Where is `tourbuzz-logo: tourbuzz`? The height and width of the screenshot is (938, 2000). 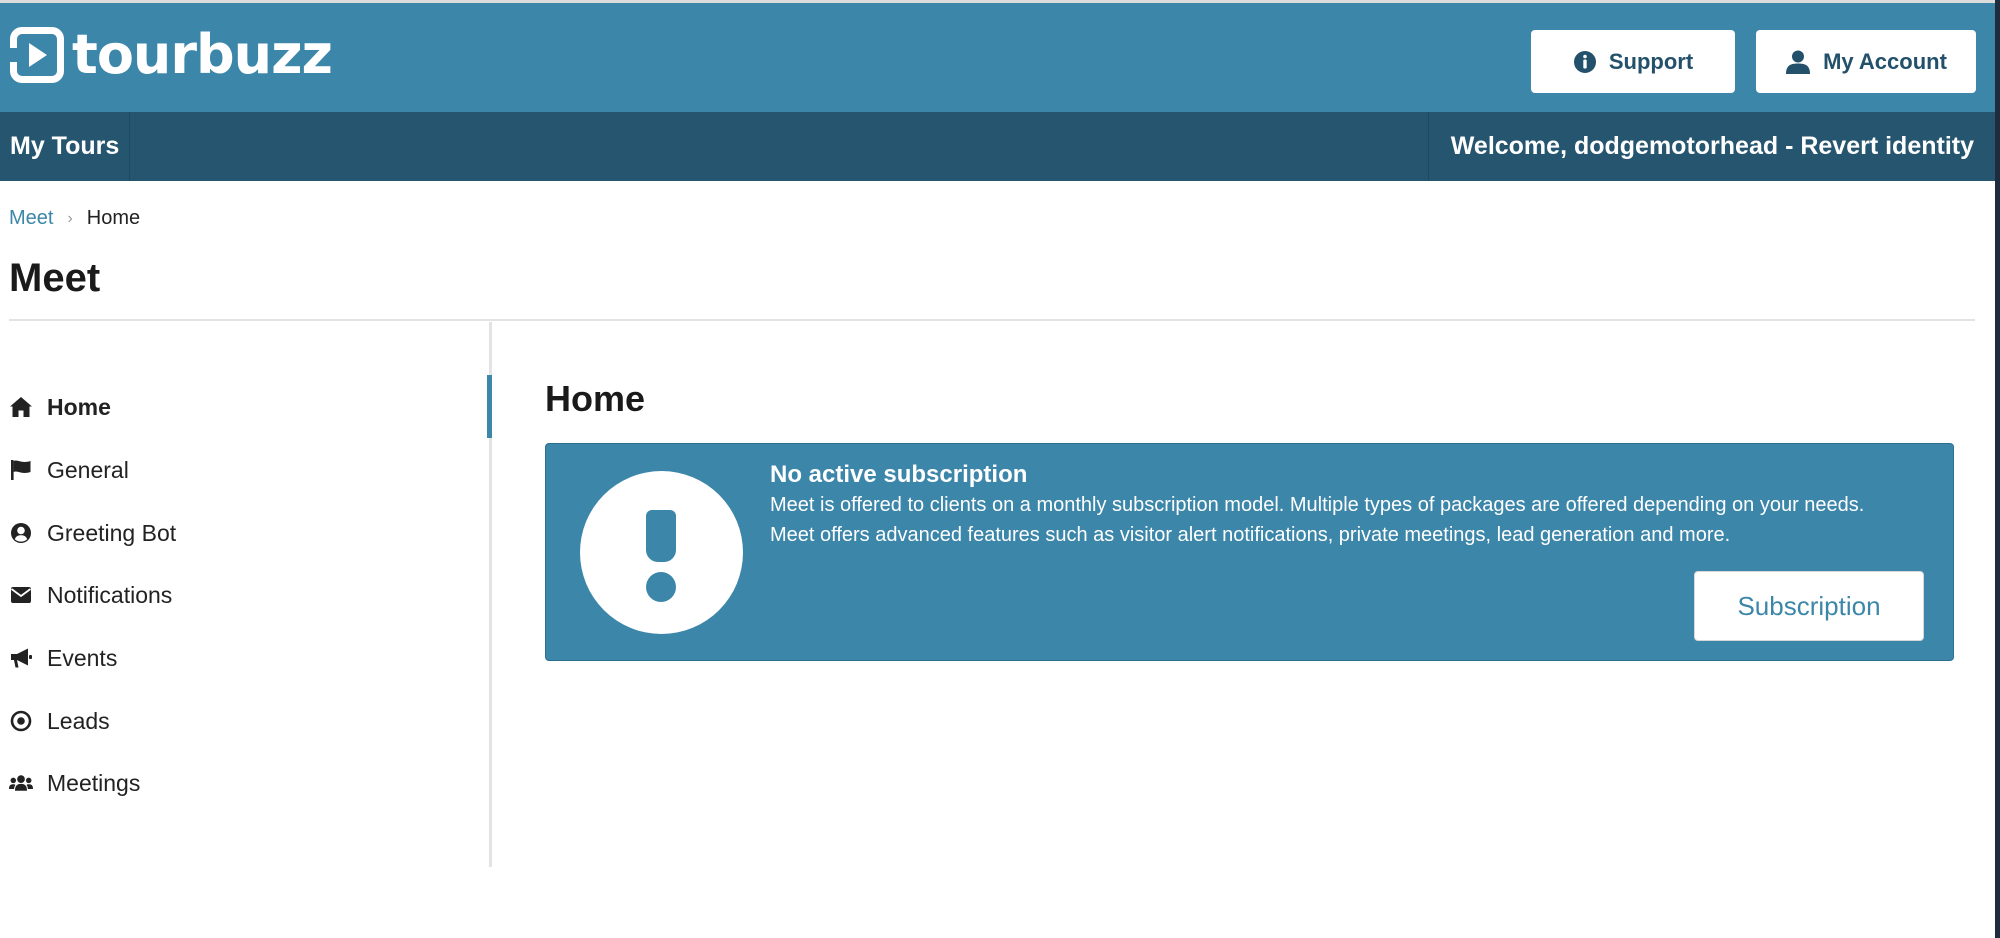
tourbuzz-logo: tourbuzz is located at coordinates (171, 54).